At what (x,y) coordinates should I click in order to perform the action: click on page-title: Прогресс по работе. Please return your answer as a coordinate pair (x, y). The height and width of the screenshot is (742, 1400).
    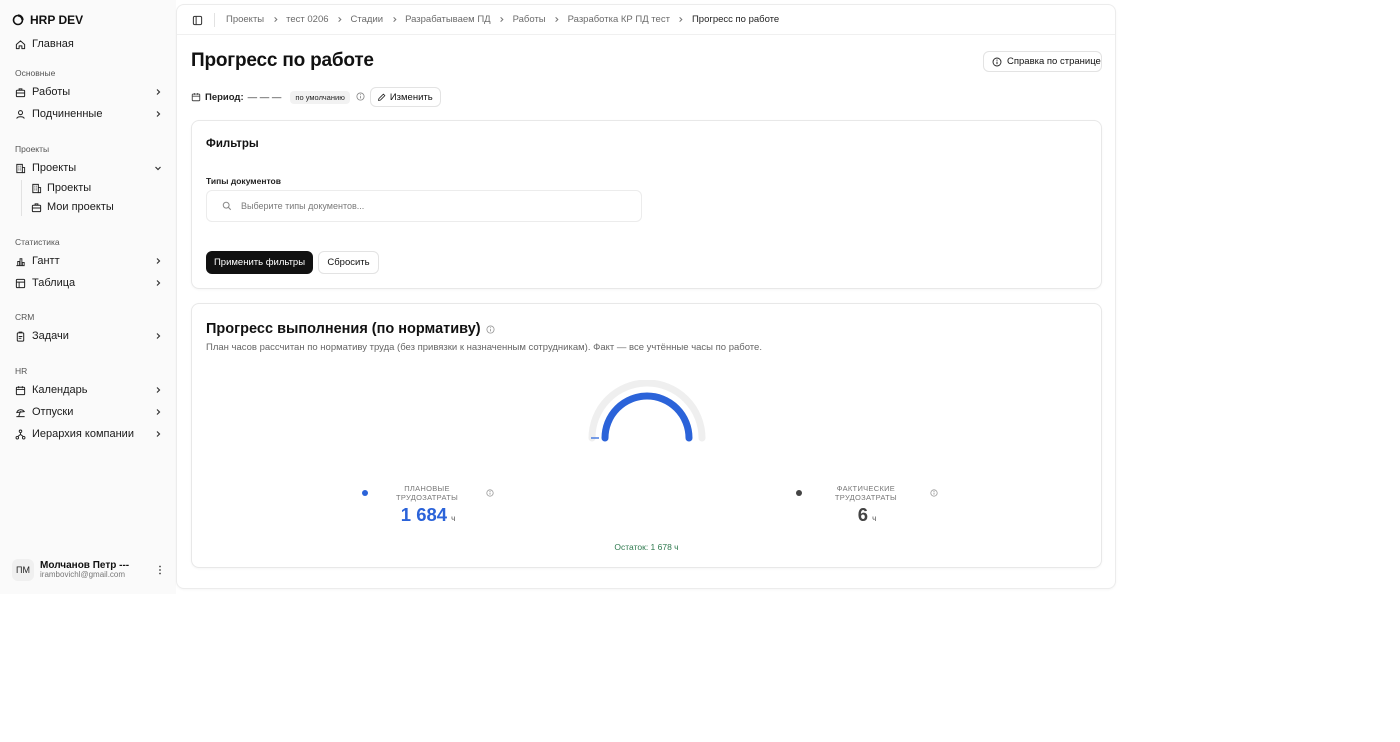
    Looking at the image, I should click on (282, 60).